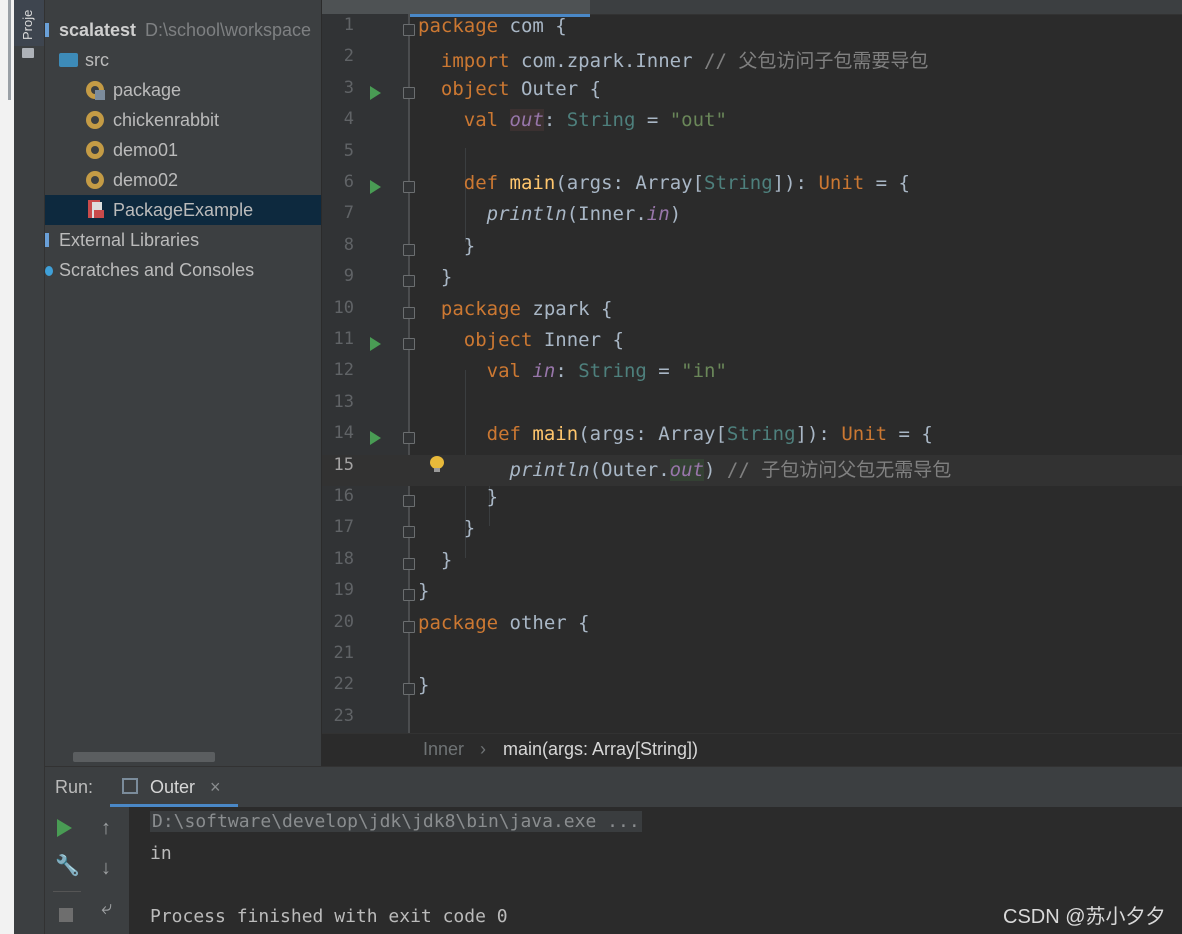 This screenshot has width=1182, height=934. I want to click on tree-item-project-root: scalatest D:\school\workspace, so click(183, 30).